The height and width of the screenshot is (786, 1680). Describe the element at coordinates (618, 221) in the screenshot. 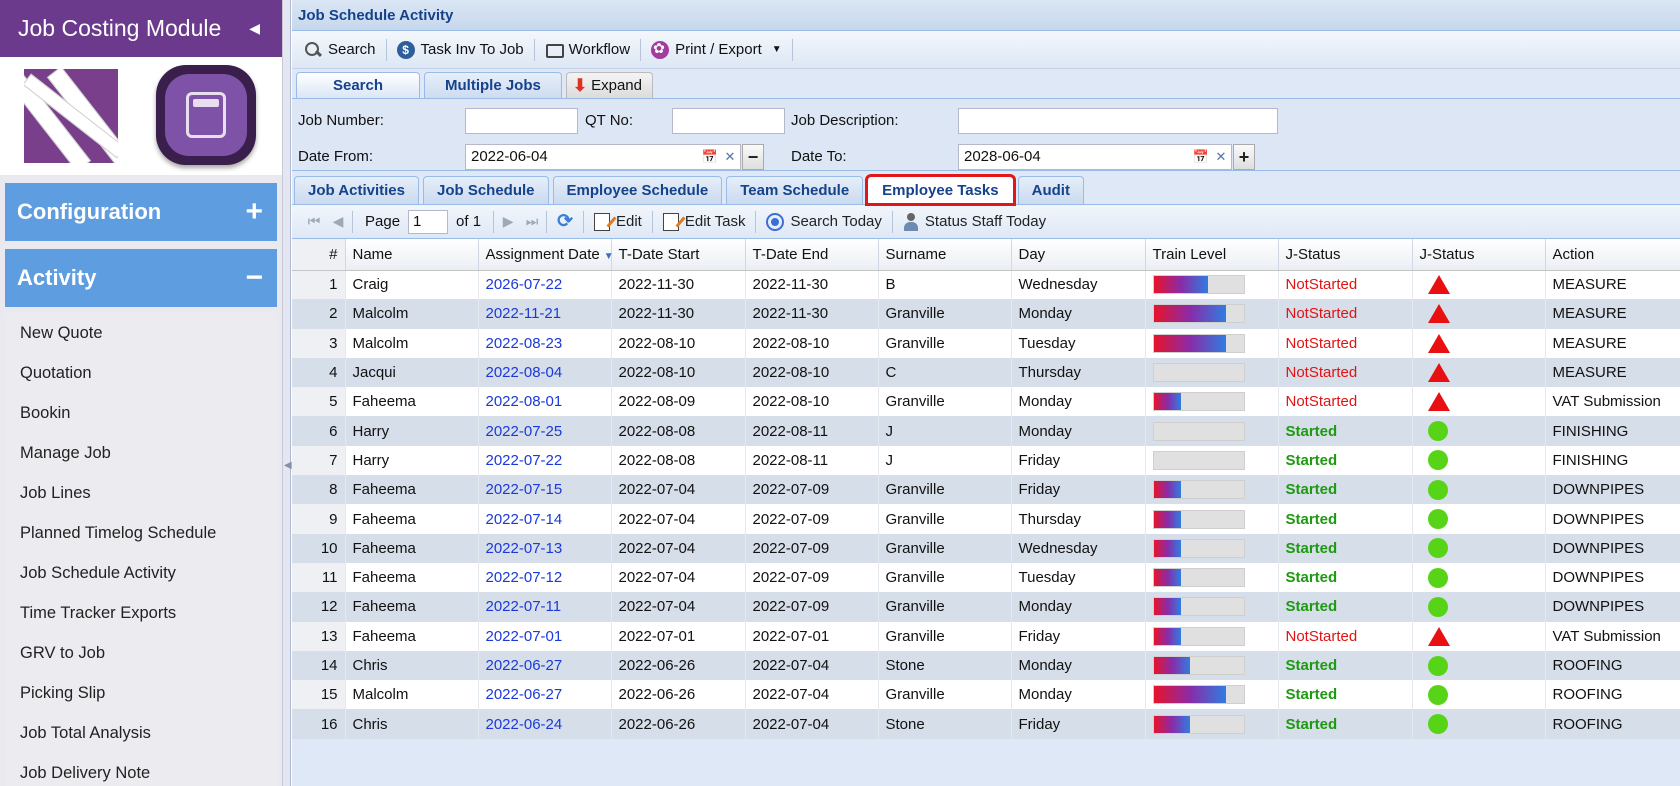

I see `edit-button: Edit` at that location.